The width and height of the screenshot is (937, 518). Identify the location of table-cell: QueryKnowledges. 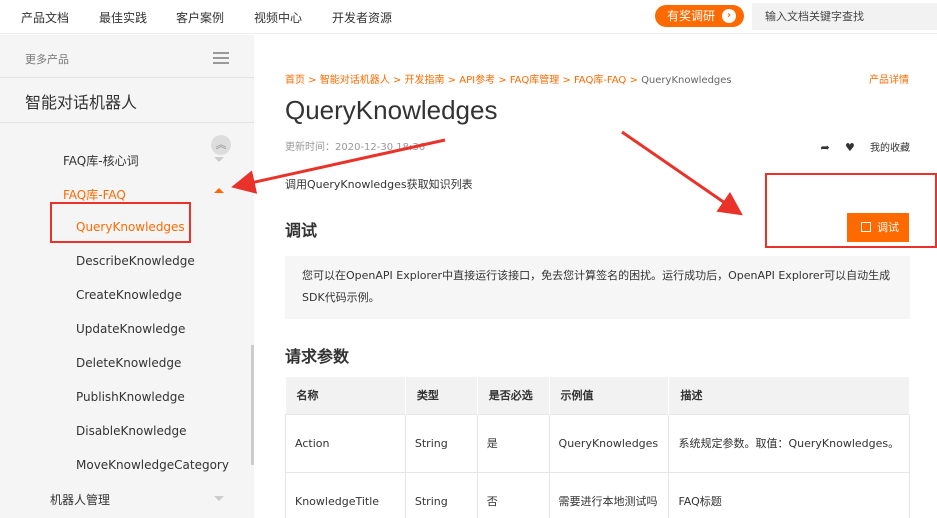
(609, 443).